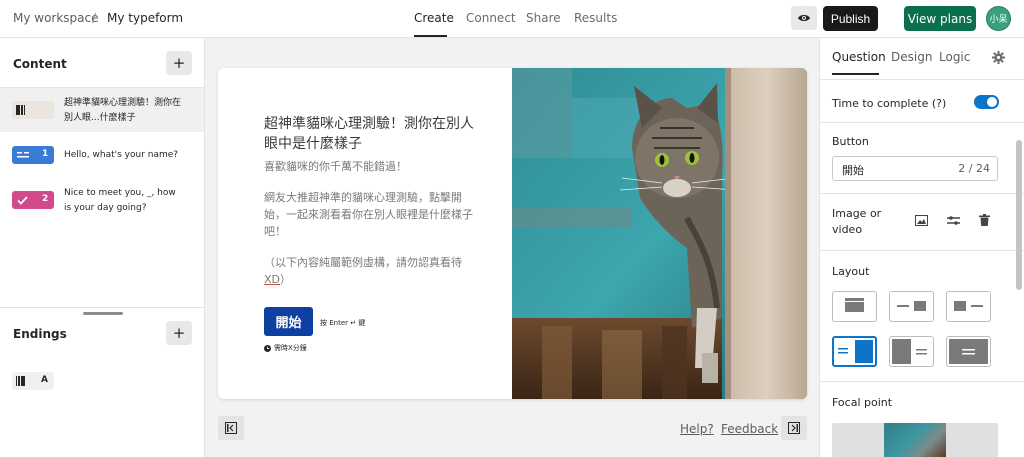 The width and height of the screenshot is (1024, 457). Describe the element at coordinates (595, 18) in the screenshot. I see `tab-results: Results` at that location.